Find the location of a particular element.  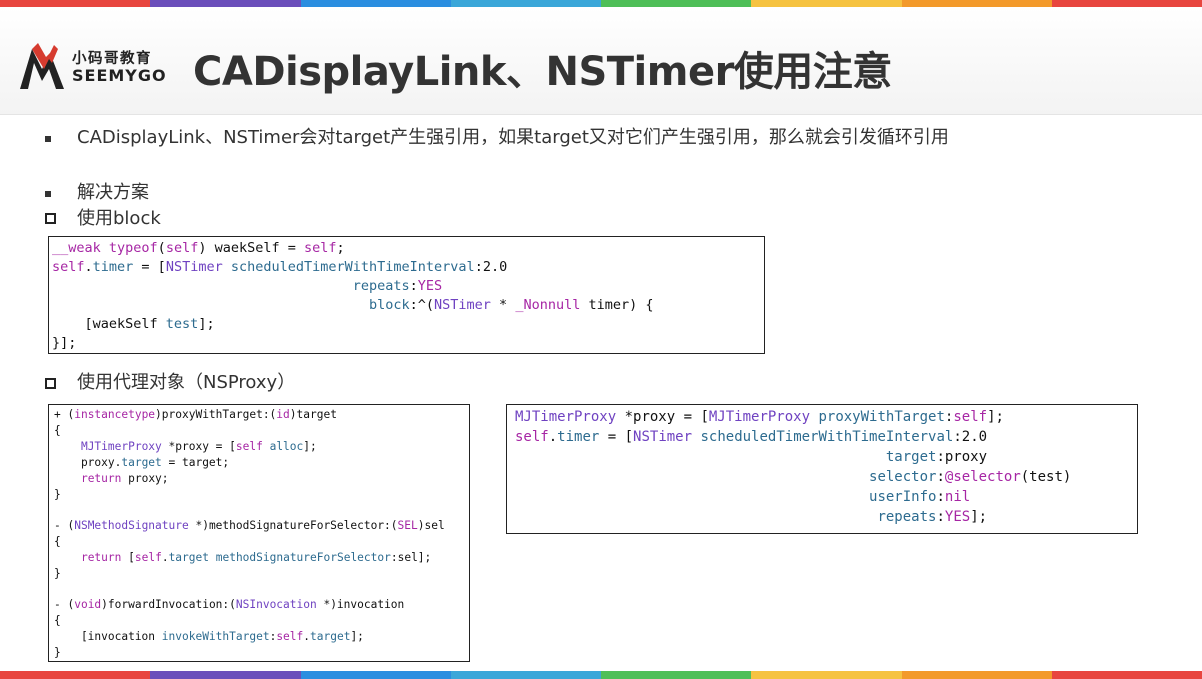

code-token: nil is located at coordinates (957, 497).